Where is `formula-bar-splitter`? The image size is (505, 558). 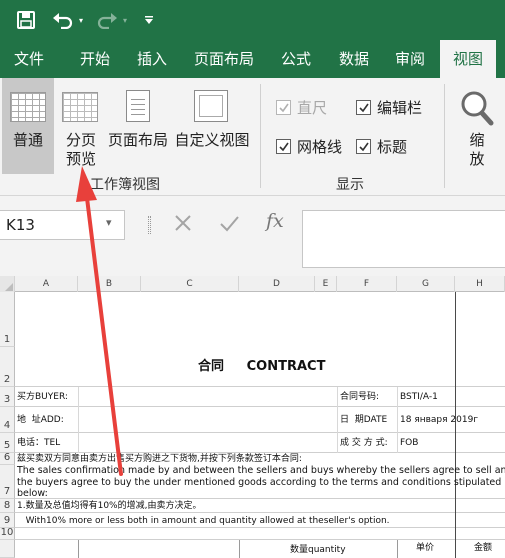 formula-bar-splitter is located at coordinates (149, 225).